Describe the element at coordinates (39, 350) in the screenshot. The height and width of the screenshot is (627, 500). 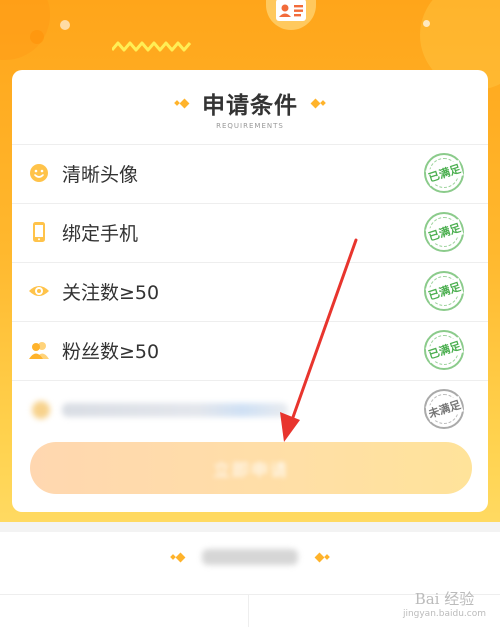
I see `fans-icon` at that location.